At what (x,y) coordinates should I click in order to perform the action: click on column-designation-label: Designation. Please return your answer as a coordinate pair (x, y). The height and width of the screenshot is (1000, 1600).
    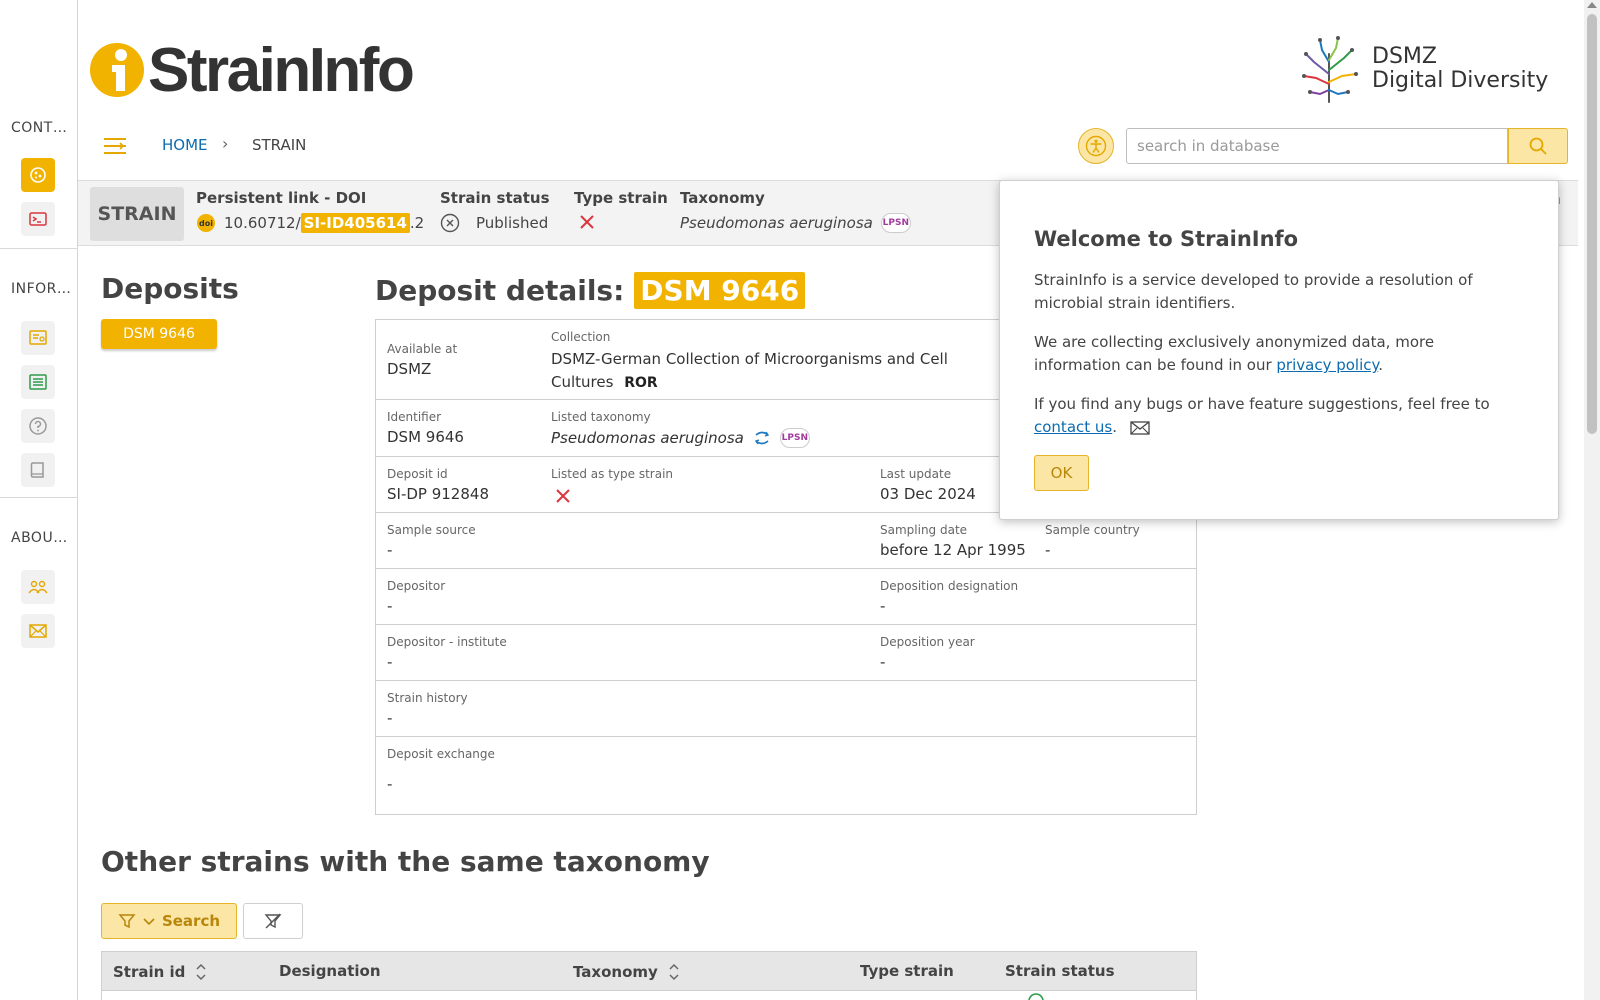
    Looking at the image, I should click on (330, 971).